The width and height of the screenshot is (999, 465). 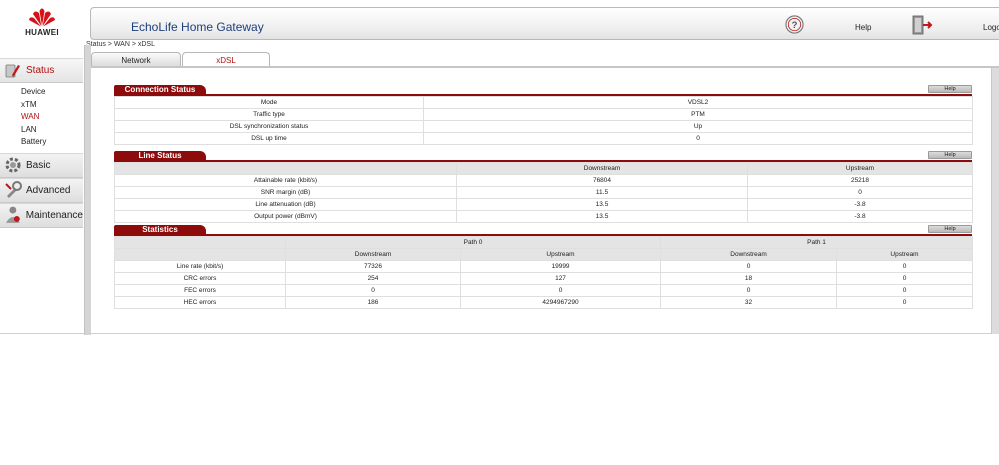 What do you see at coordinates (950, 155) in the screenshot?
I see `line-status-help-button: Help` at bounding box center [950, 155].